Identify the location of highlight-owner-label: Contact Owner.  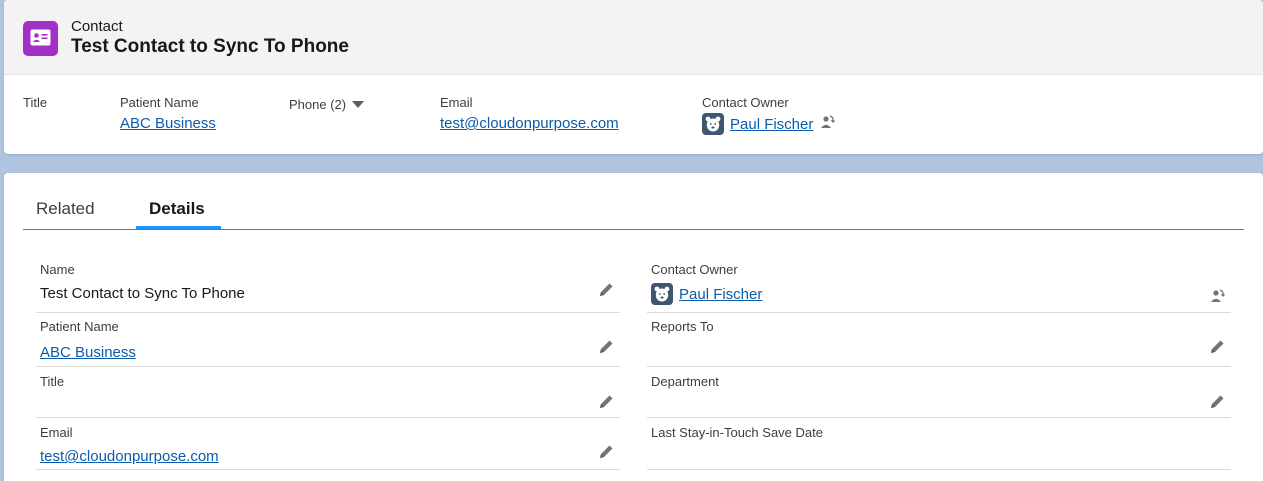
(745, 102).